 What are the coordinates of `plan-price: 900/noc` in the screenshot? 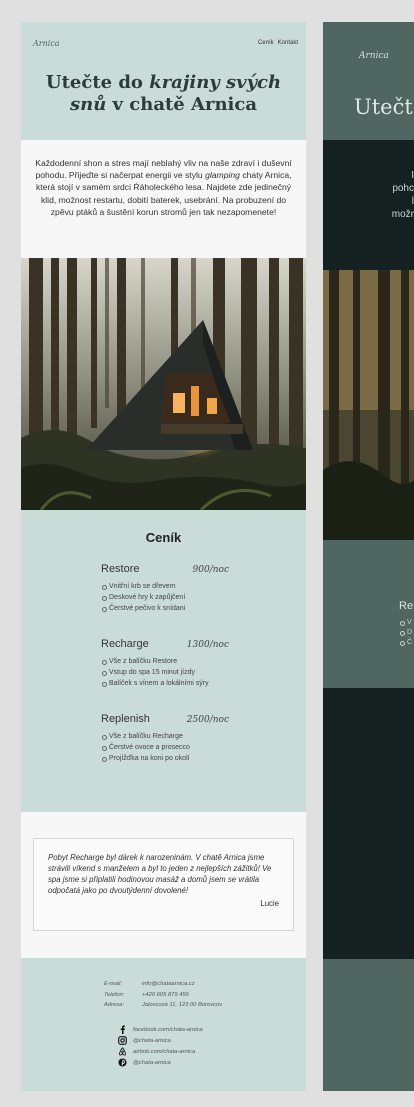 It's located at (210, 570).